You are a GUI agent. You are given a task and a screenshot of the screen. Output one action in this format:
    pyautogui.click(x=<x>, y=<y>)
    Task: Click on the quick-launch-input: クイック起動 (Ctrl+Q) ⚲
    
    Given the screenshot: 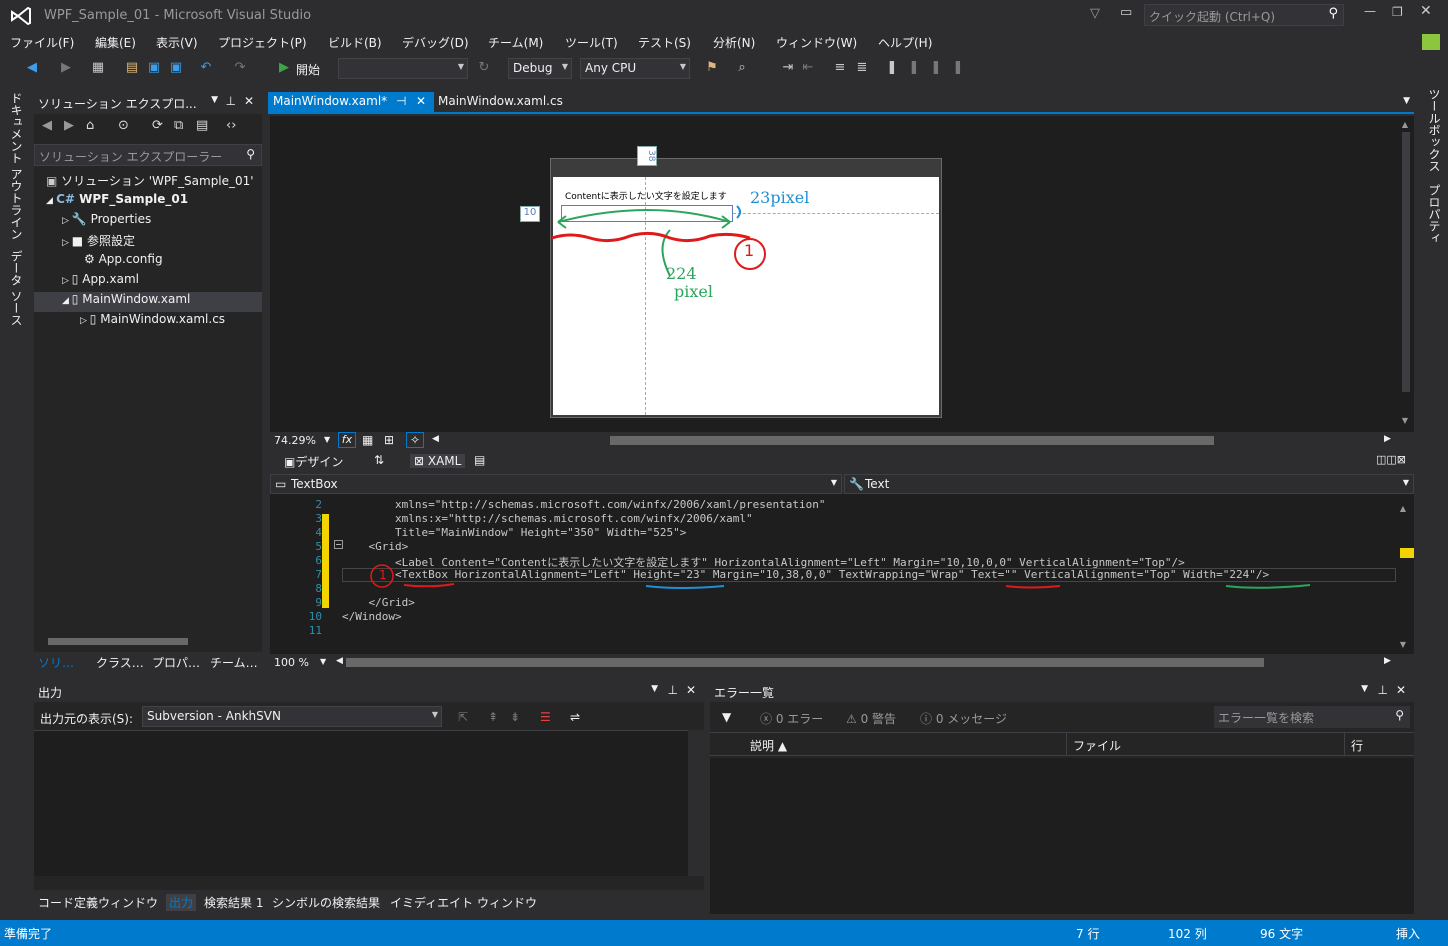 What is the action you would take?
    pyautogui.click(x=1244, y=15)
    